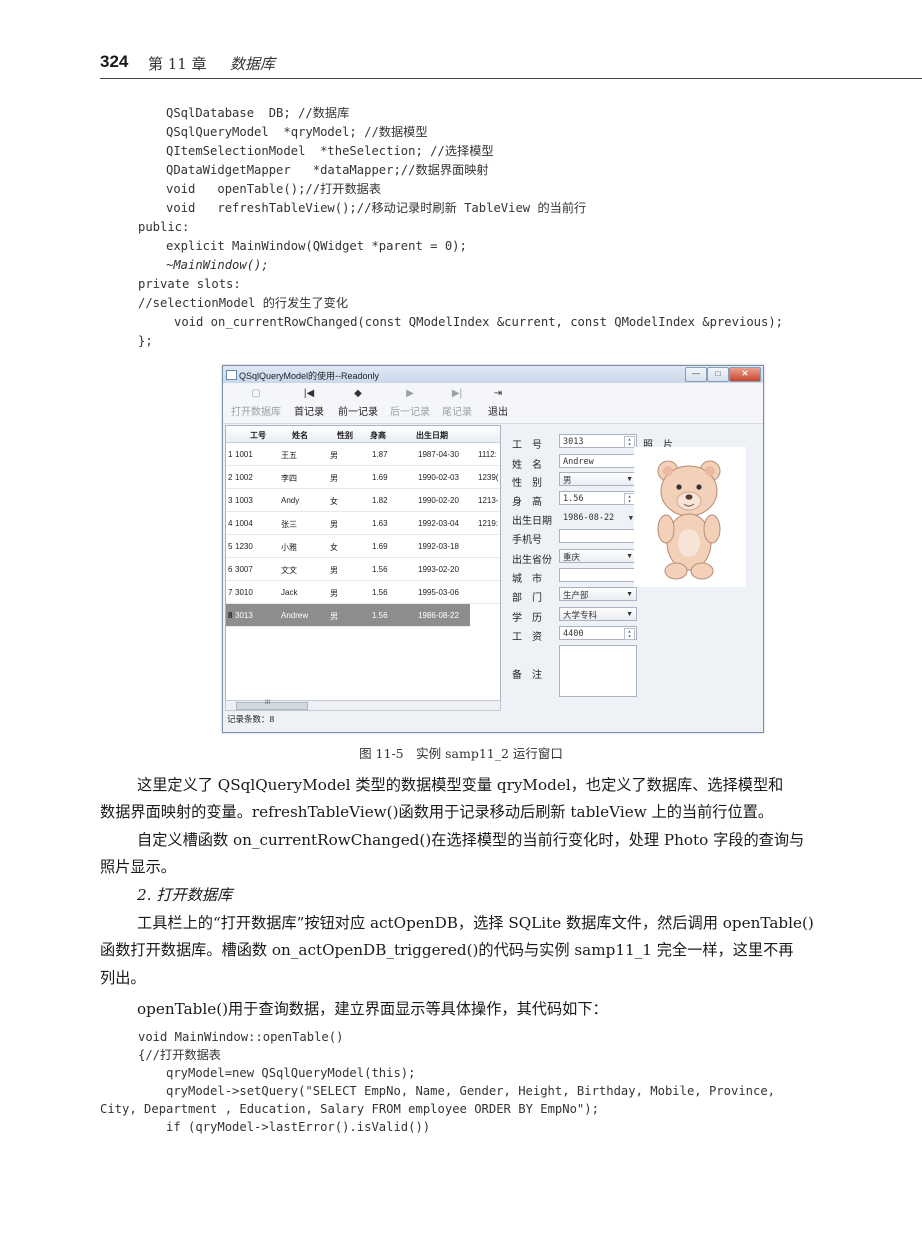 This screenshot has width=922, height=1234. I want to click on column-header: 身高, so click(378, 435).